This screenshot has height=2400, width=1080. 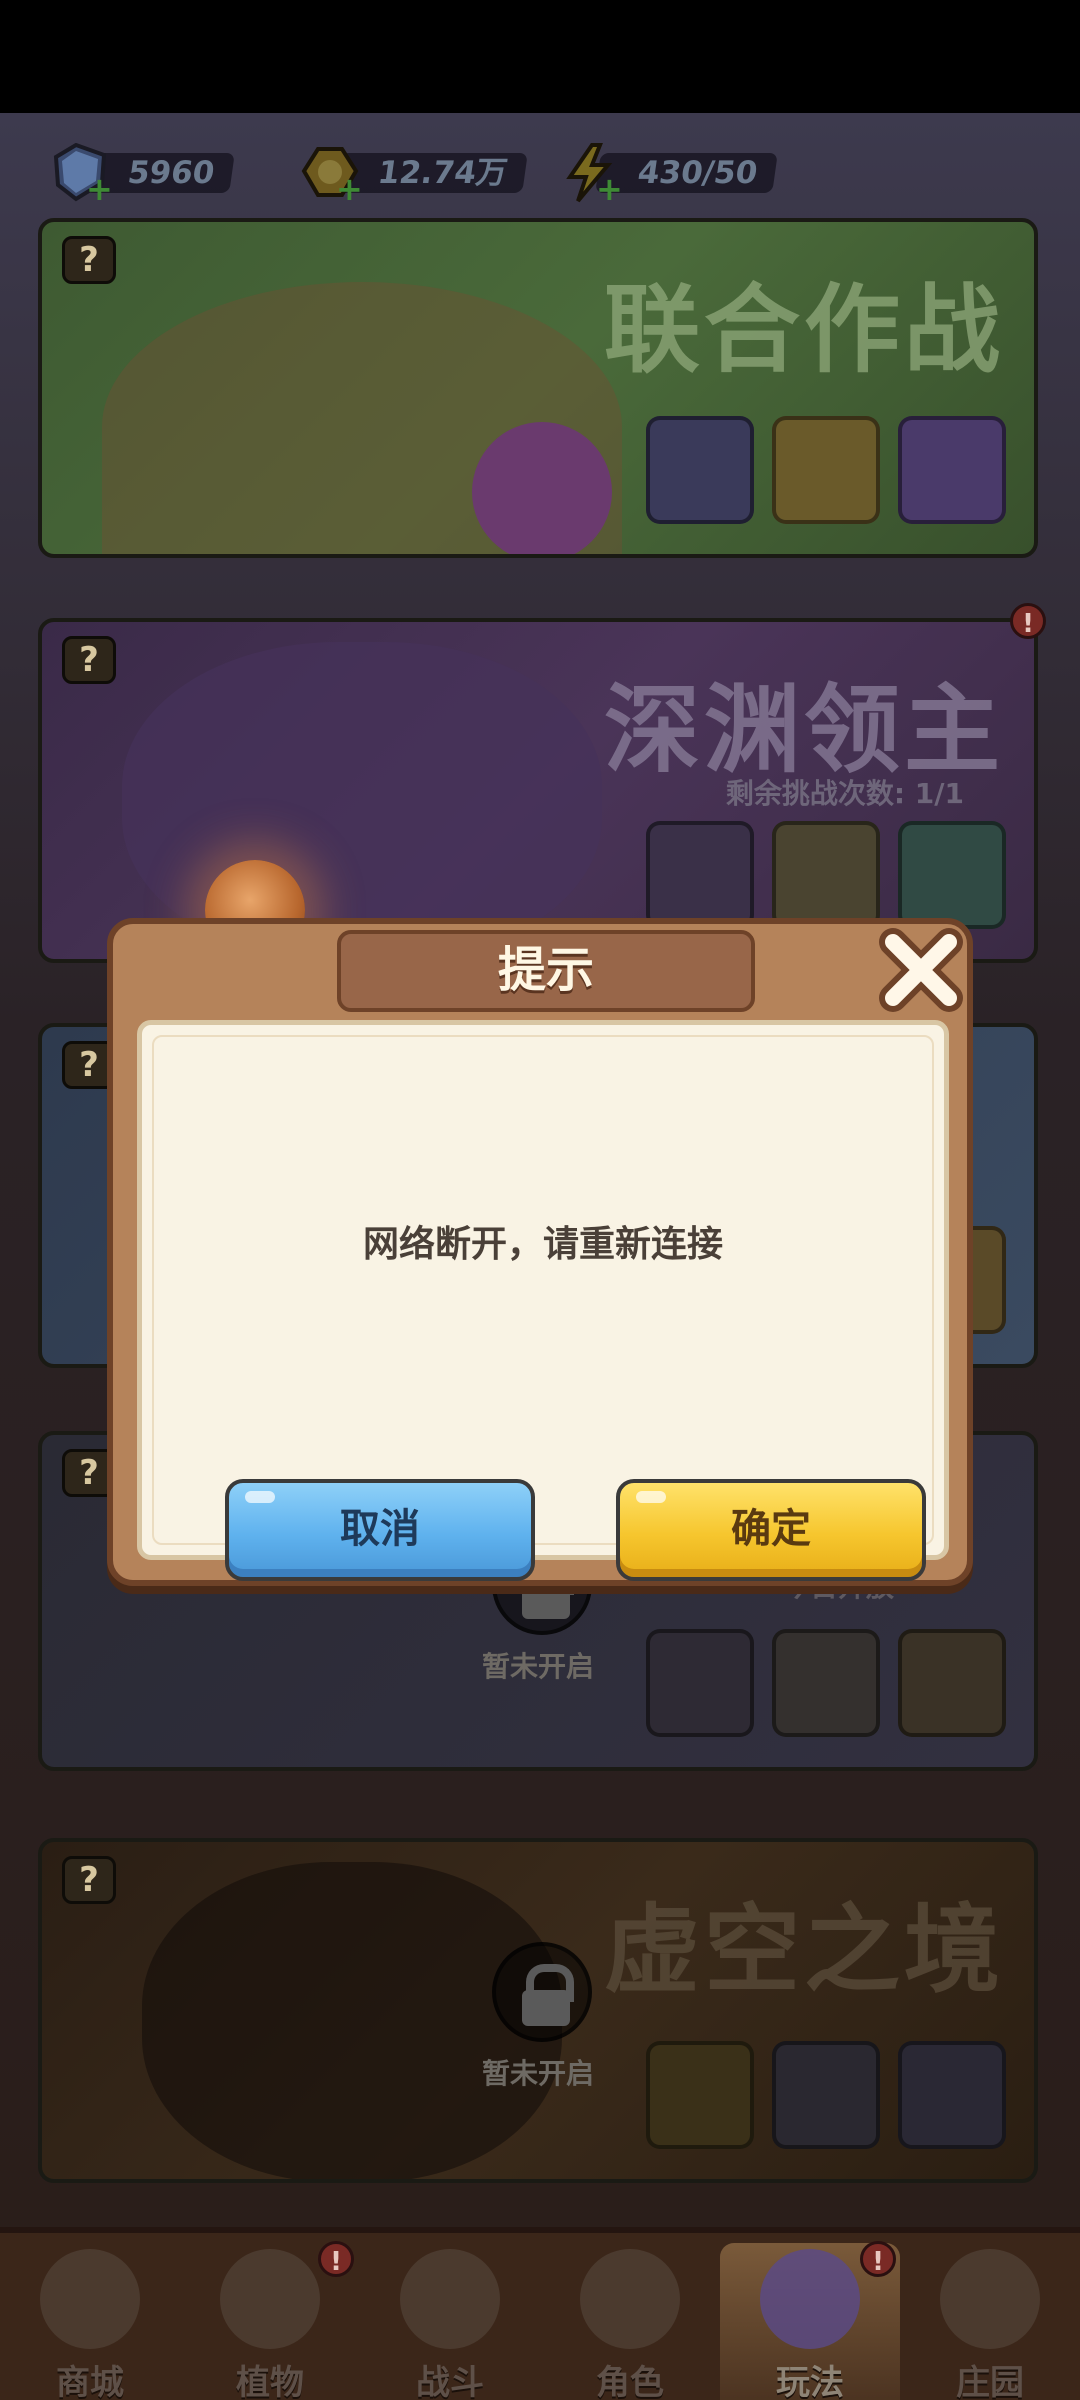 I want to click on close-icon, so click(x=921, y=970).